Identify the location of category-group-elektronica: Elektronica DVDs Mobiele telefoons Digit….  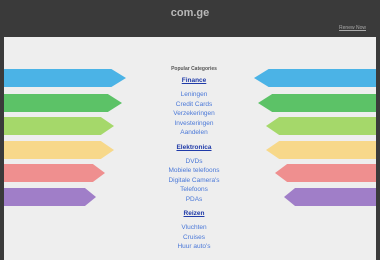
(194, 174).